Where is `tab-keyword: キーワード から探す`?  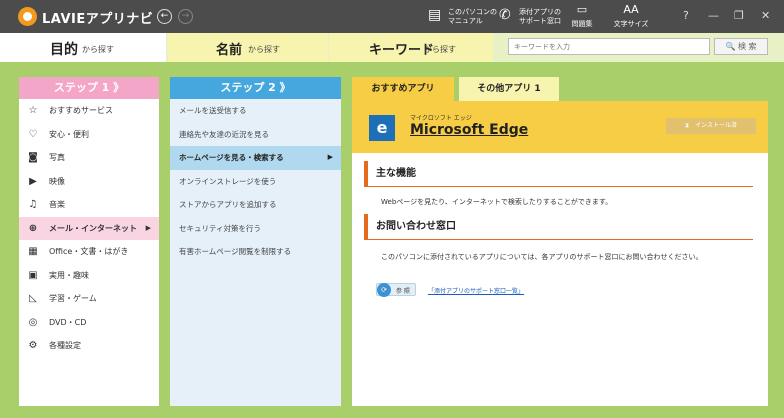
tab-keyword: キーワード から探す is located at coordinates (411, 47).